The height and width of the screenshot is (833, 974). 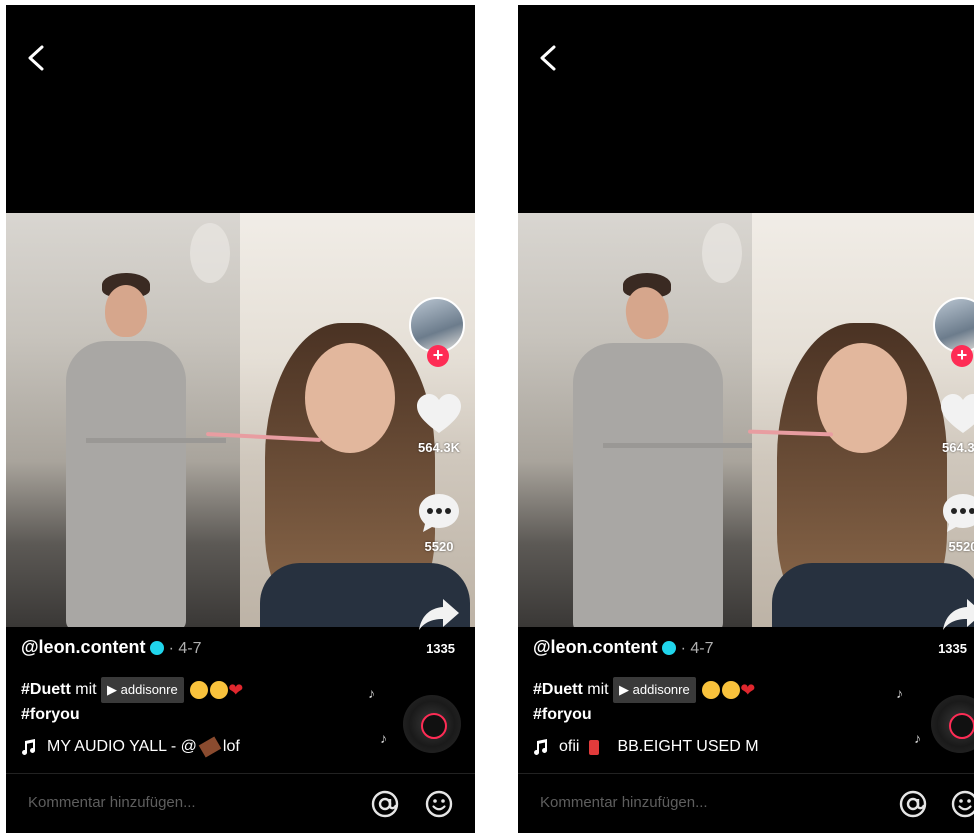 What do you see at coordinates (594, 747) in the screenshot?
I see `cup-emoji` at bounding box center [594, 747].